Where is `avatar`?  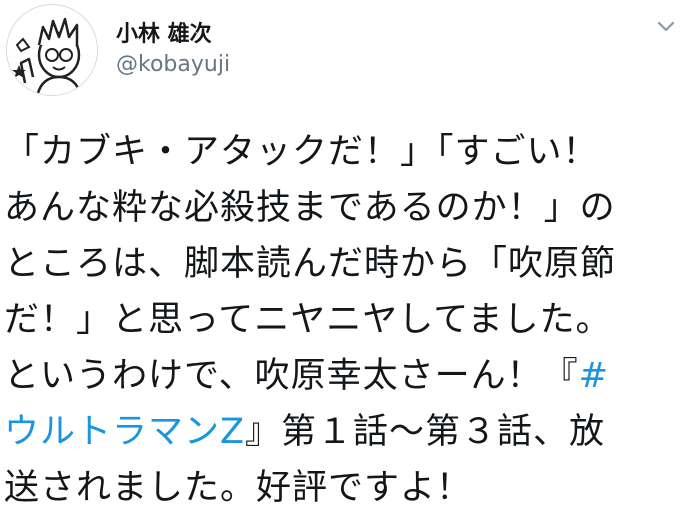 avatar is located at coordinates (52, 50).